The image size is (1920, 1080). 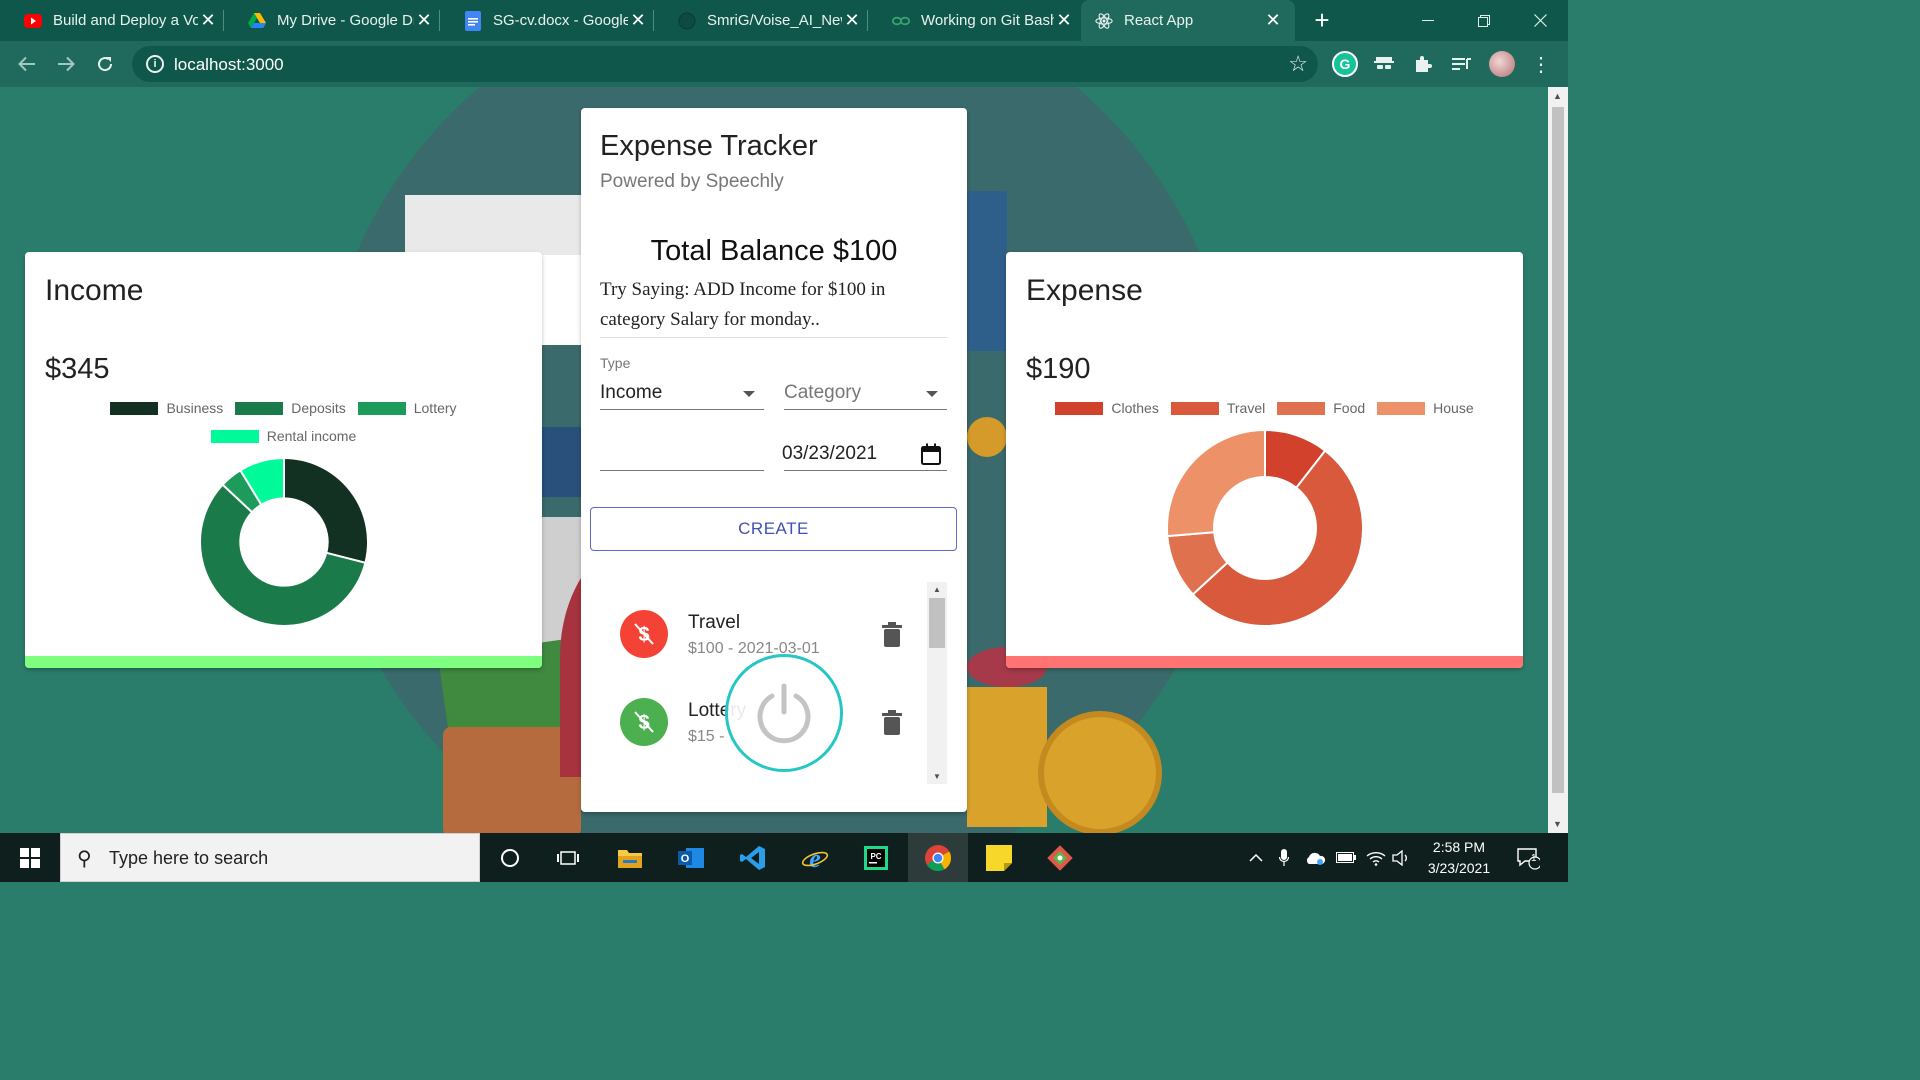 What do you see at coordinates (937, 623) in the screenshot?
I see `list-scrollbar-thumb` at bounding box center [937, 623].